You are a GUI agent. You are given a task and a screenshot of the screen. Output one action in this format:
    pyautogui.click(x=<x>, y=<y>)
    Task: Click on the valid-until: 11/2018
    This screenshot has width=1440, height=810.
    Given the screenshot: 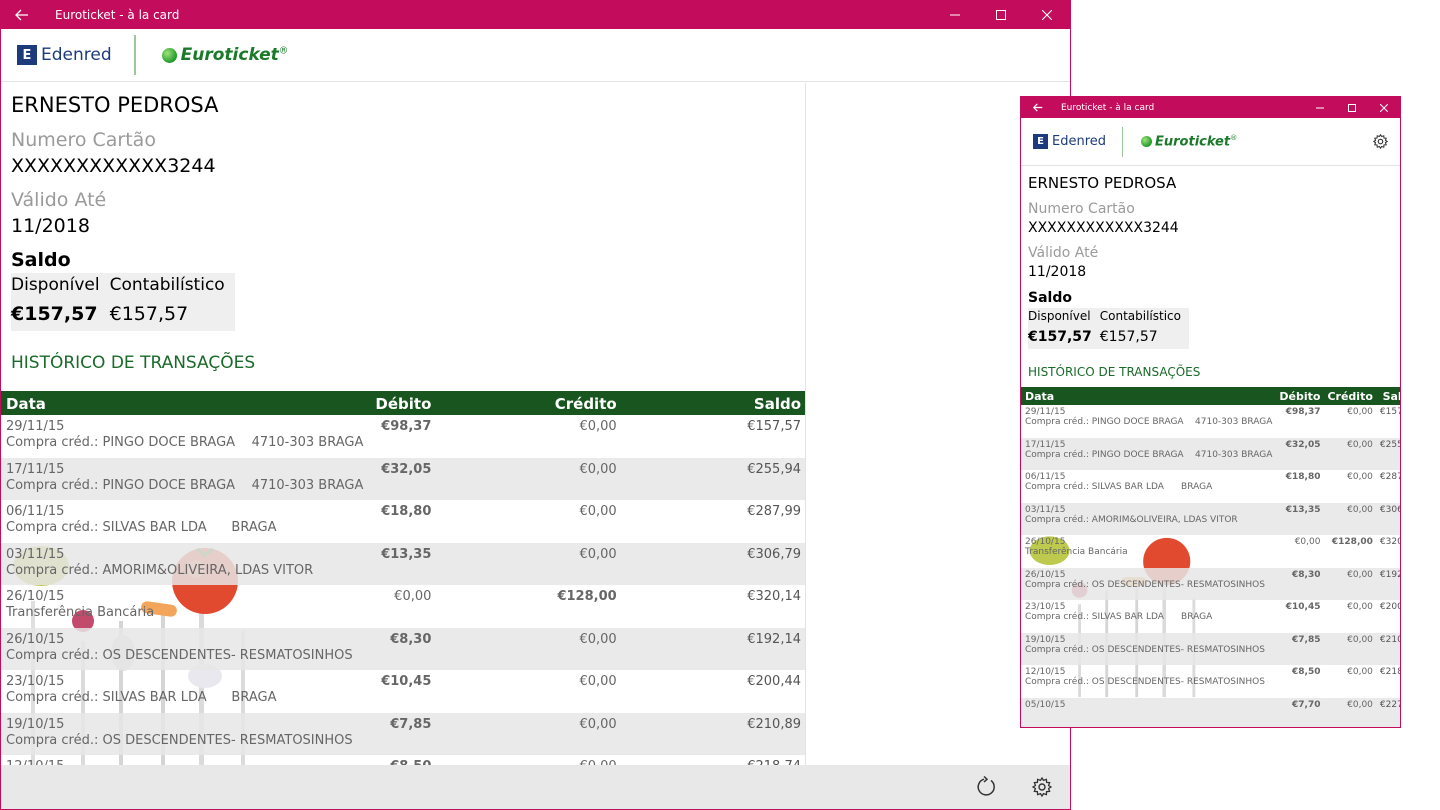 What is the action you would take?
    pyautogui.click(x=50, y=226)
    